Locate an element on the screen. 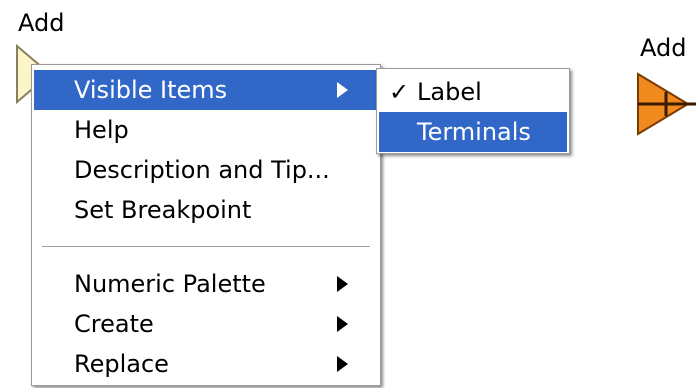 Image resolution: width=696 pixels, height=388 pixels. menu-item-label: Visible Items is located at coordinates (151, 90).